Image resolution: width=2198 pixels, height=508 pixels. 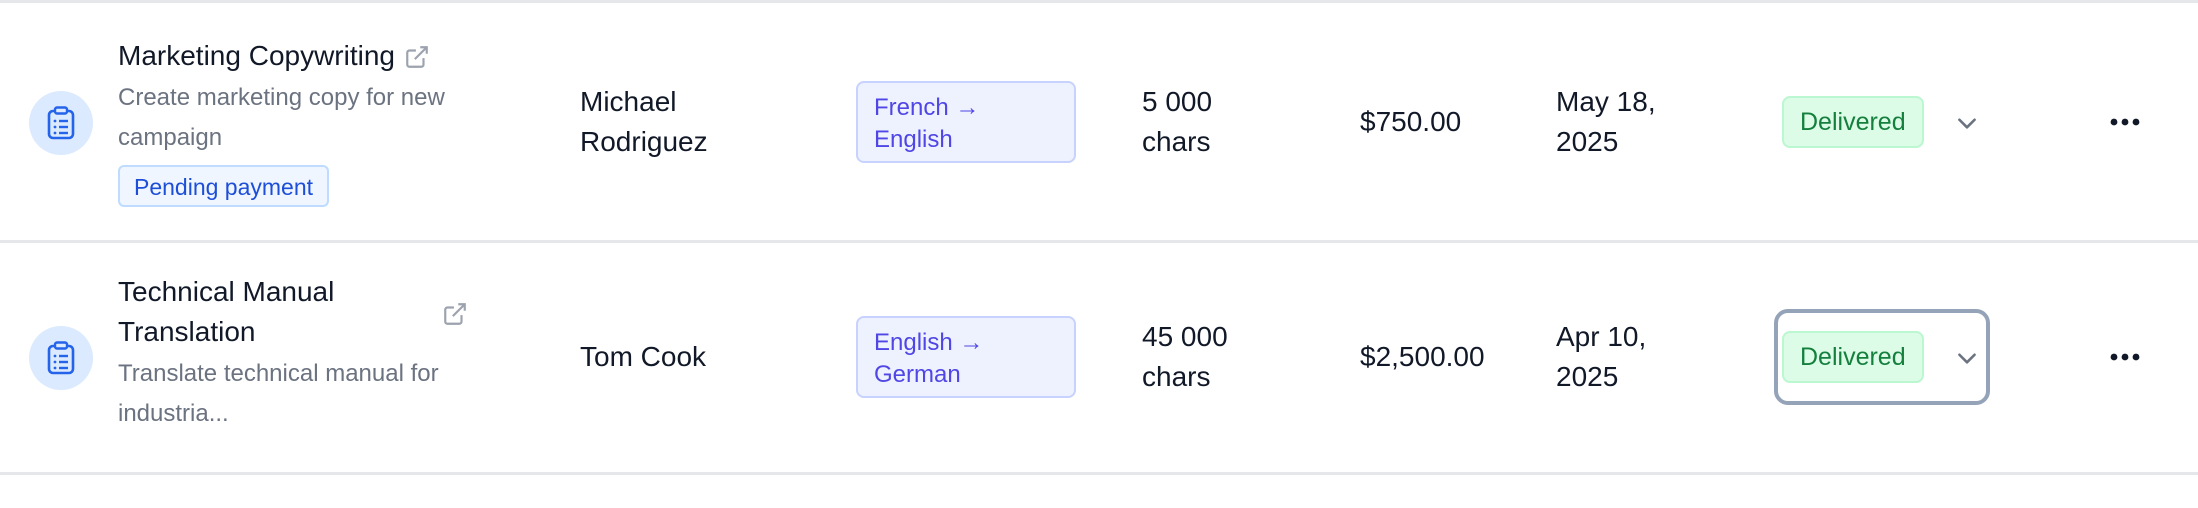 I want to click on project-title-link: Marketing Copywriting, so click(x=256, y=56).